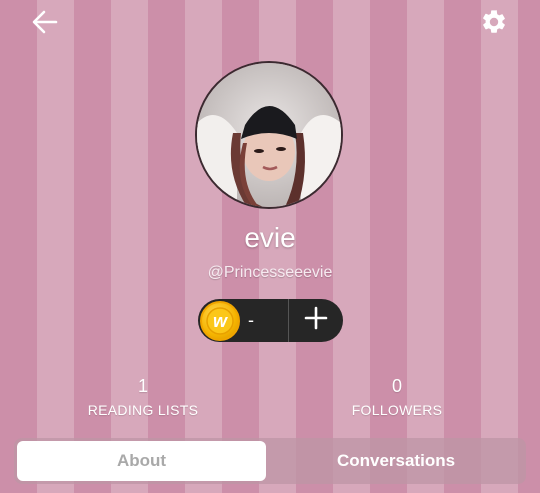  I want to click on reading-lists-count: 1, so click(142, 386).